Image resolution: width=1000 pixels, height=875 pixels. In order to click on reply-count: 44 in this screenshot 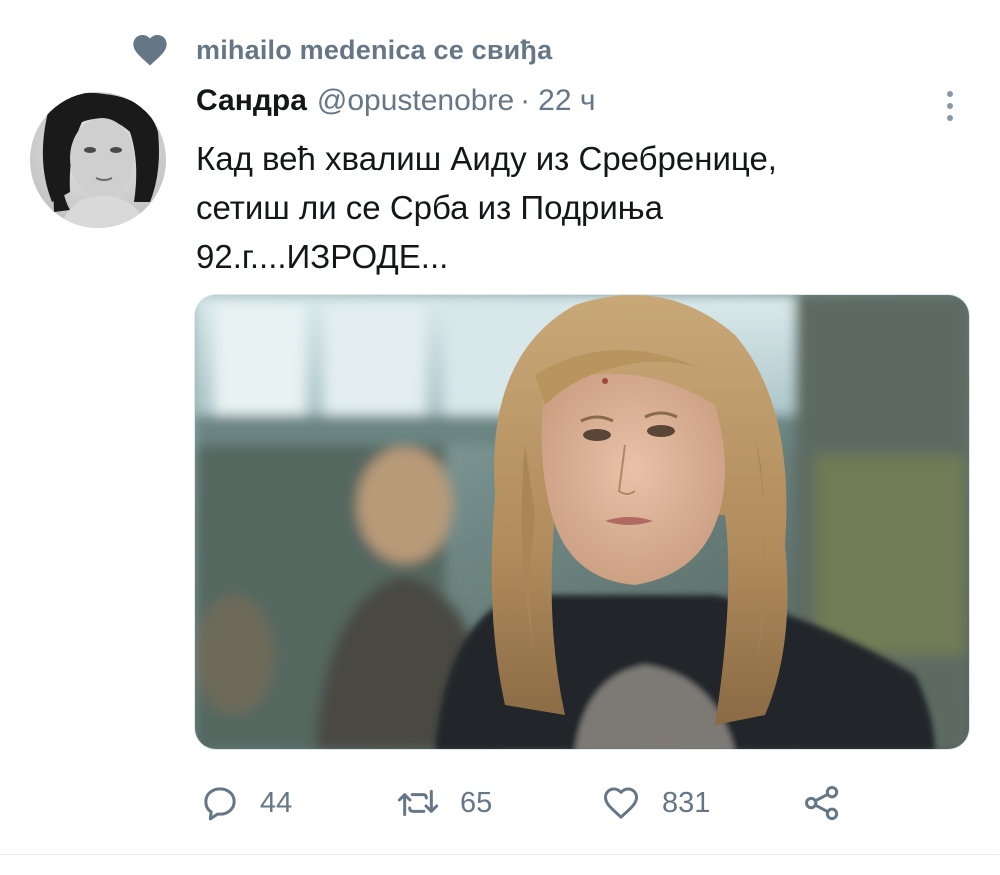, I will do `click(276, 802)`.